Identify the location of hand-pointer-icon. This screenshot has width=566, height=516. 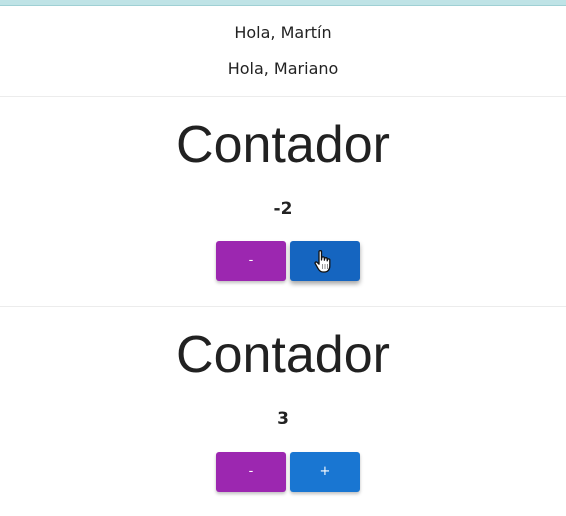
(322, 261).